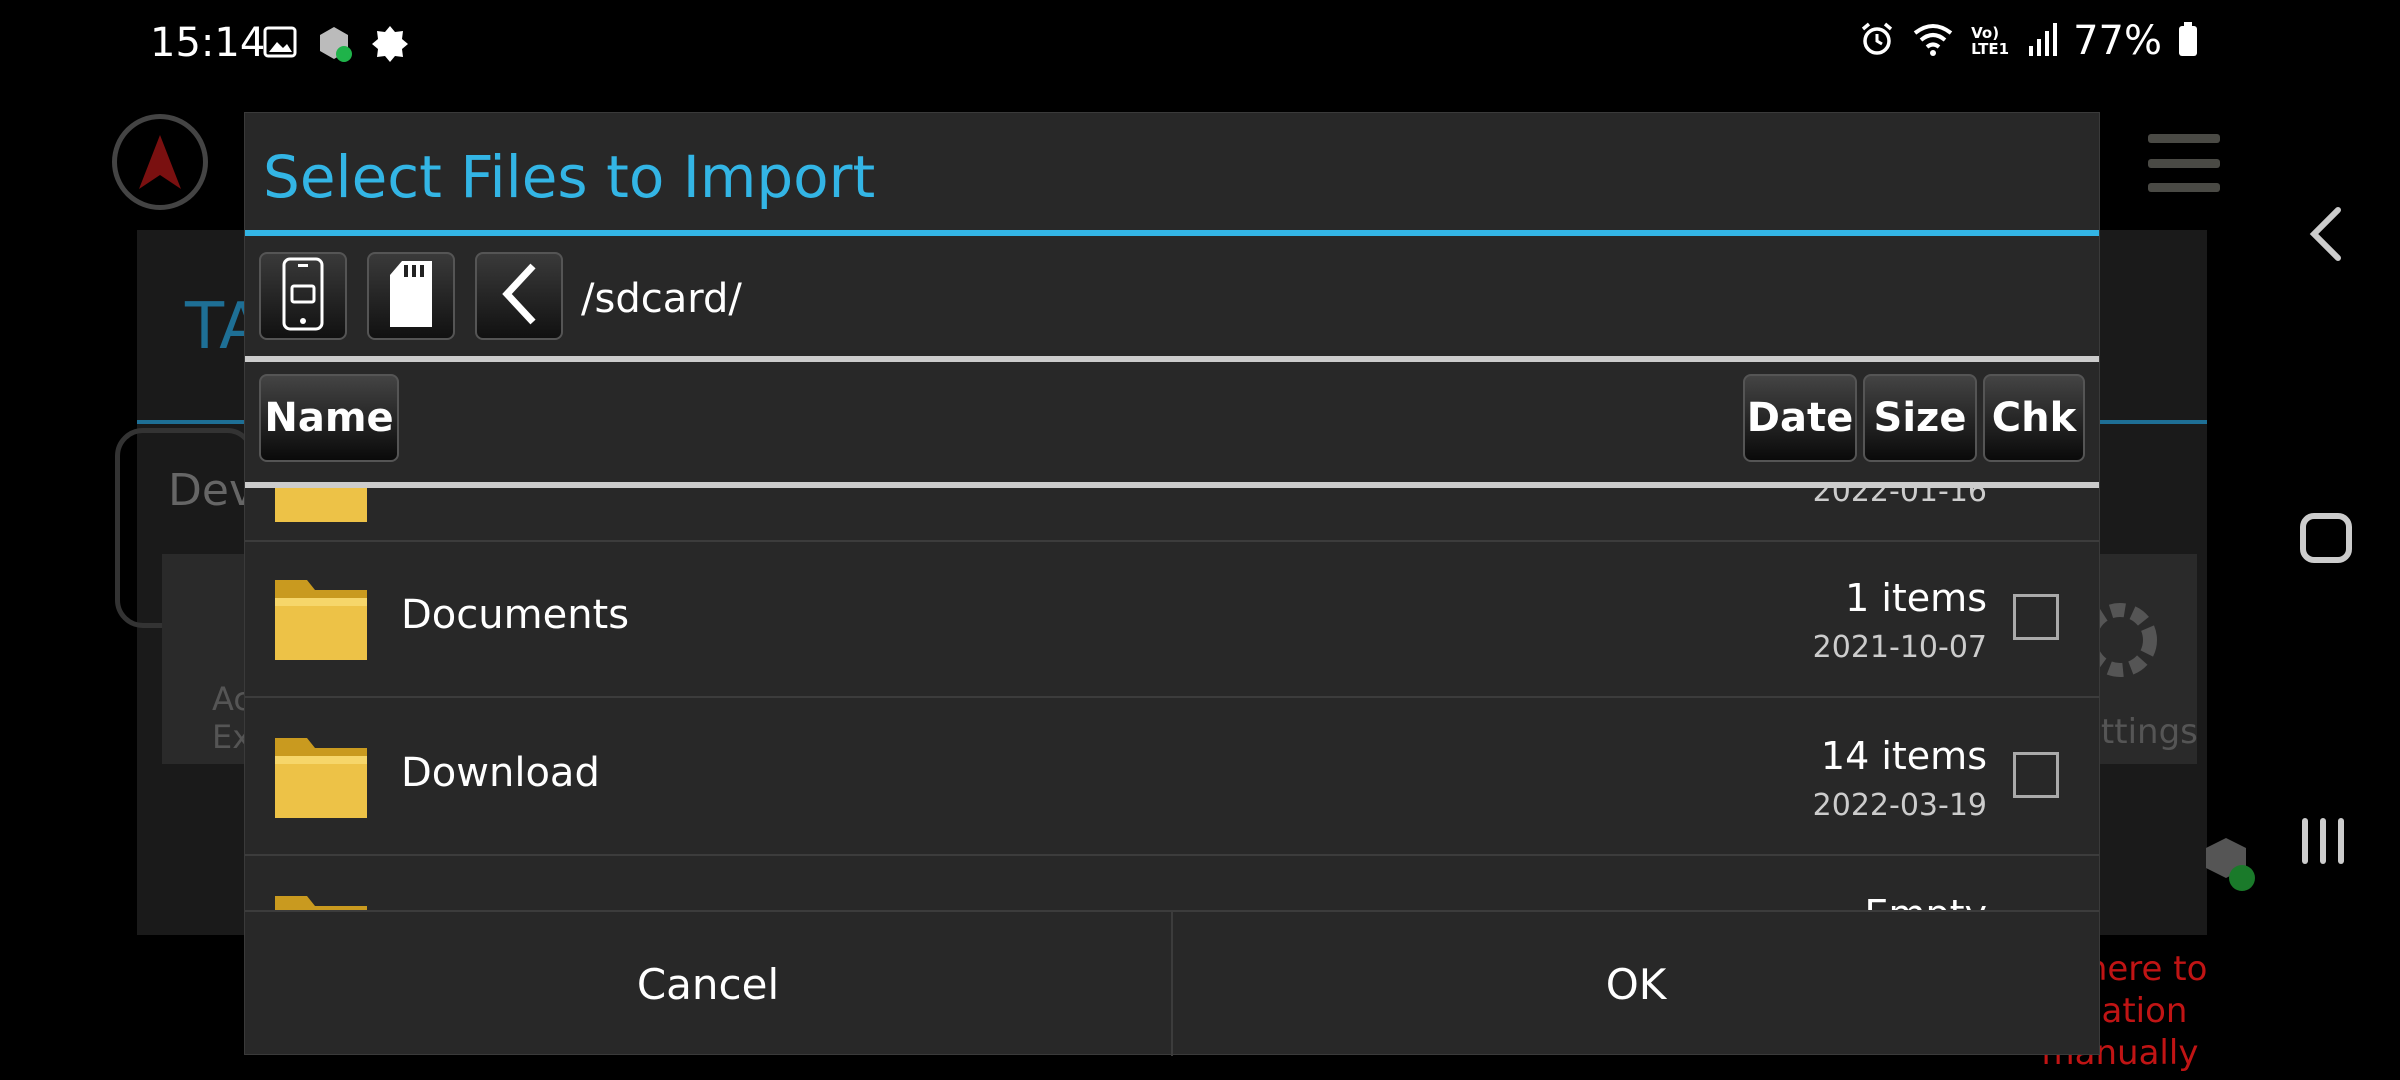 This screenshot has height=1080, width=2400. What do you see at coordinates (1172, 619) in the screenshot?
I see `list-item: Documents 1 items 2021-10-07` at bounding box center [1172, 619].